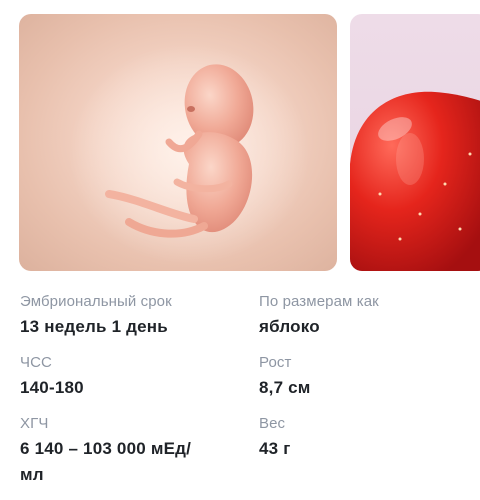 The image size is (480, 500). What do you see at coordinates (96, 301) in the screenshot?
I see `embryonic-term-label: Эмбриональный срок` at bounding box center [96, 301].